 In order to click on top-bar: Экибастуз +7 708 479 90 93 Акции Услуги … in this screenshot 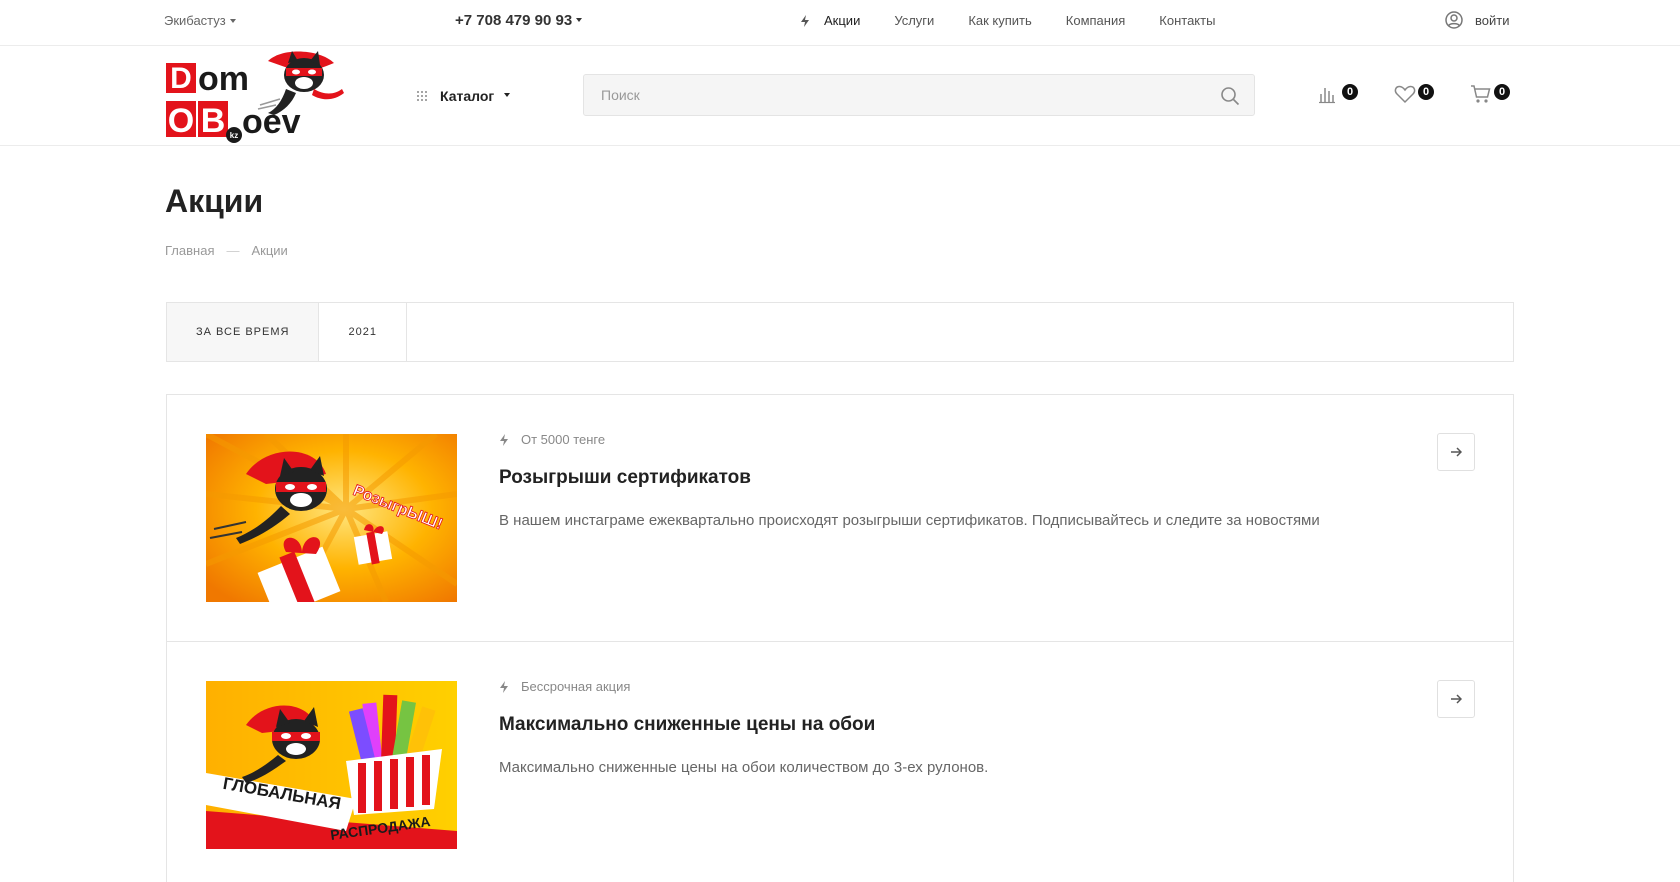, I will do `click(840, 23)`.